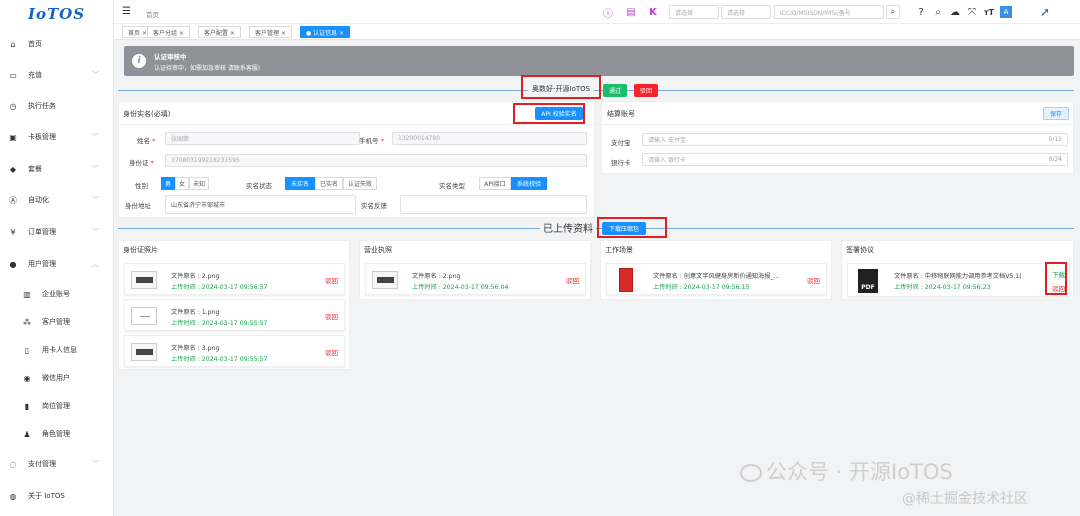 This screenshot has width=1080, height=516. I want to click on brand-k-icon: K, so click(653, 12).